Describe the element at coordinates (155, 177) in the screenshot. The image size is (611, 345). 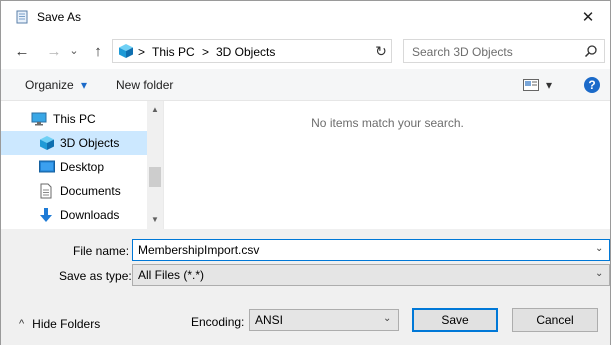
I see `scrollbar-thumb` at that location.